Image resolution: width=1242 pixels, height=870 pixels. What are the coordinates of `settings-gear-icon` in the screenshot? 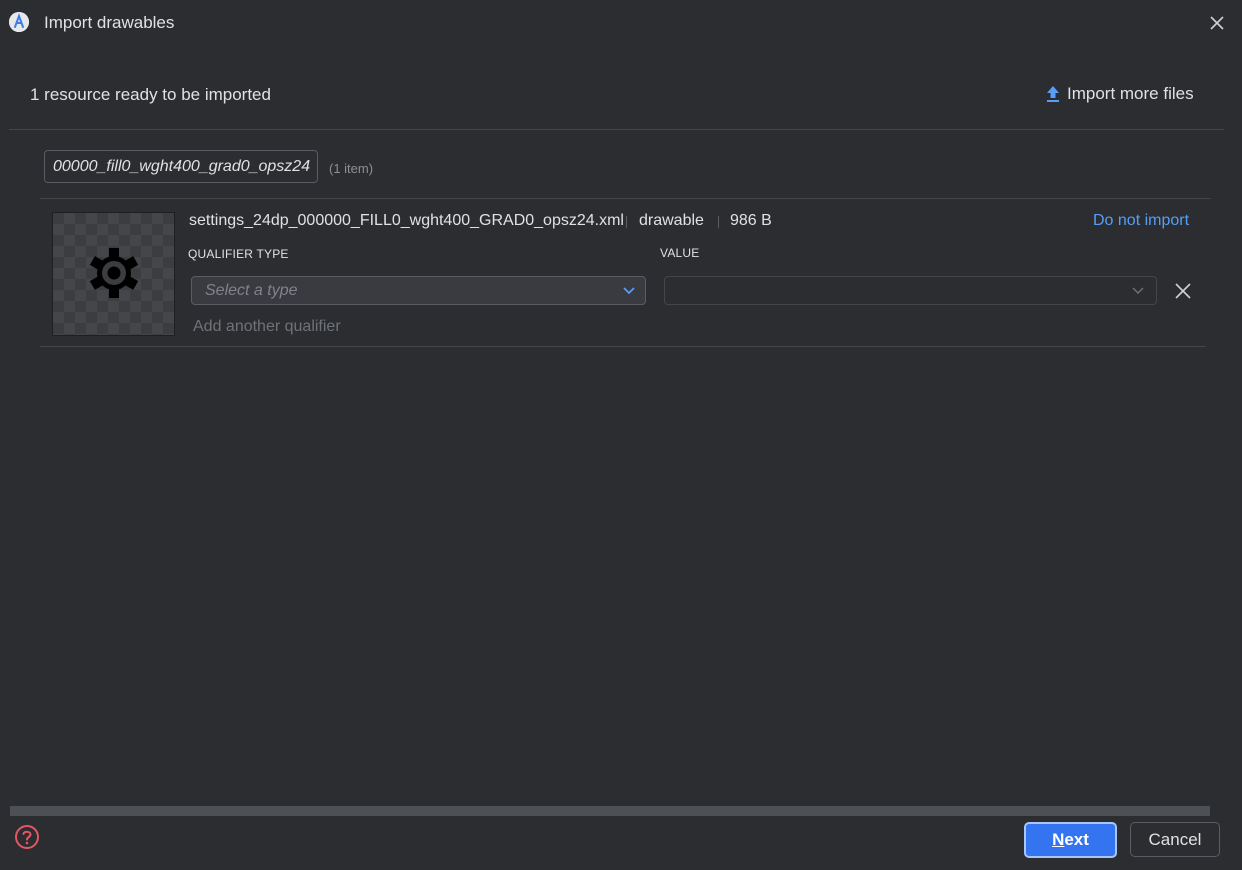 It's located at (114, 273).